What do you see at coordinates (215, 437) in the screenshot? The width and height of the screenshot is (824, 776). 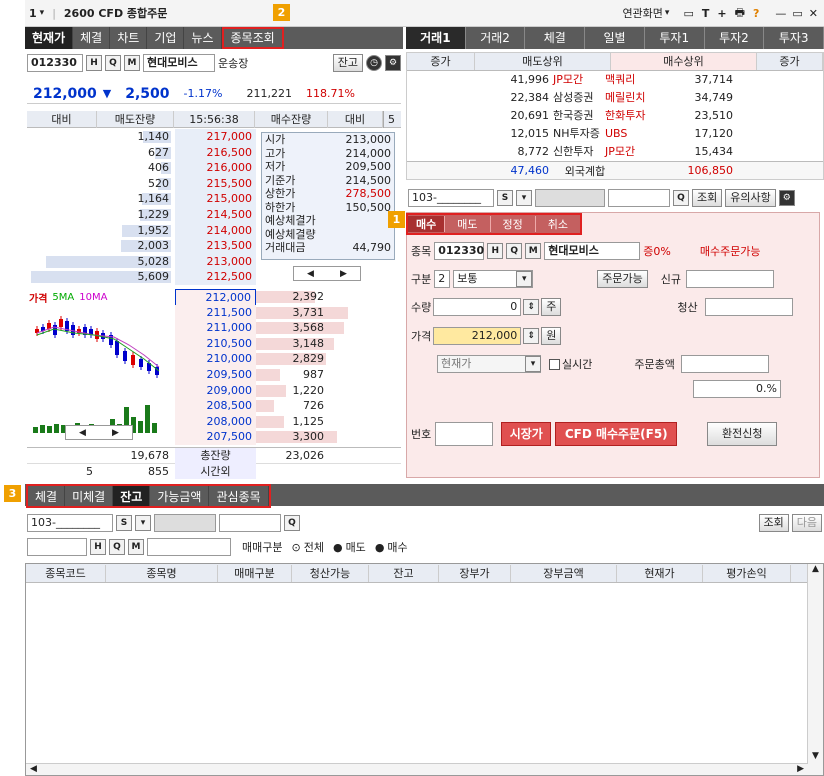 I see `bid-price: 207,500` at bounding box center [215, 437].